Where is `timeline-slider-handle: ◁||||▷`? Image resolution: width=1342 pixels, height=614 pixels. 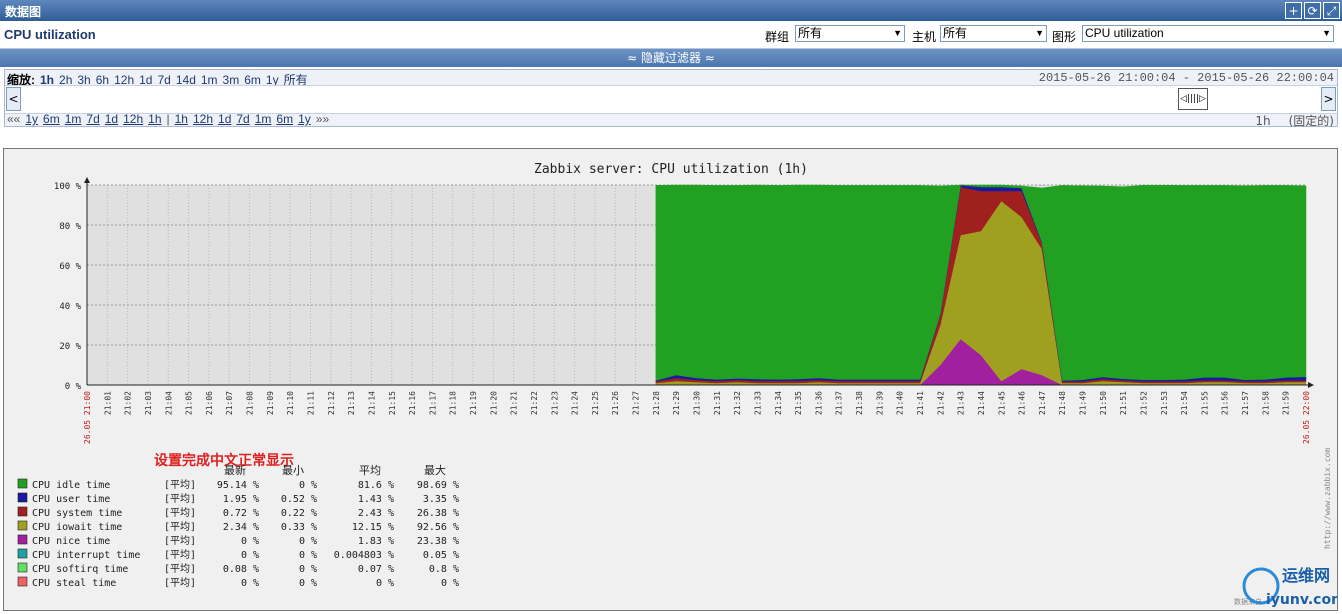
timeline-slider-handle: ◁||||▷ is located at coordinates (1193, 99).